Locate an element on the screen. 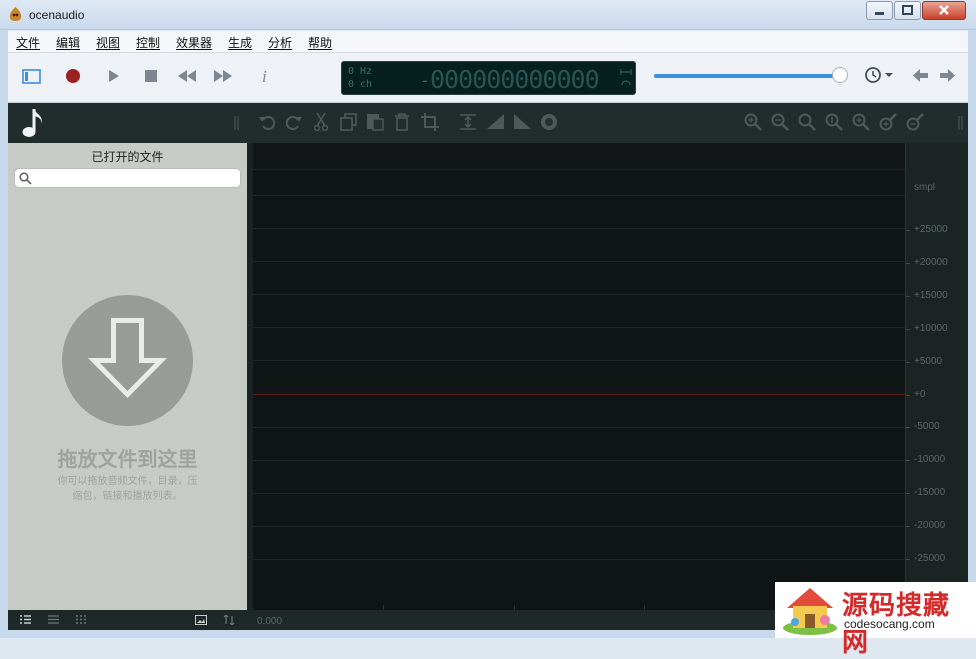  history-icon is located at coordinates (879, 75).